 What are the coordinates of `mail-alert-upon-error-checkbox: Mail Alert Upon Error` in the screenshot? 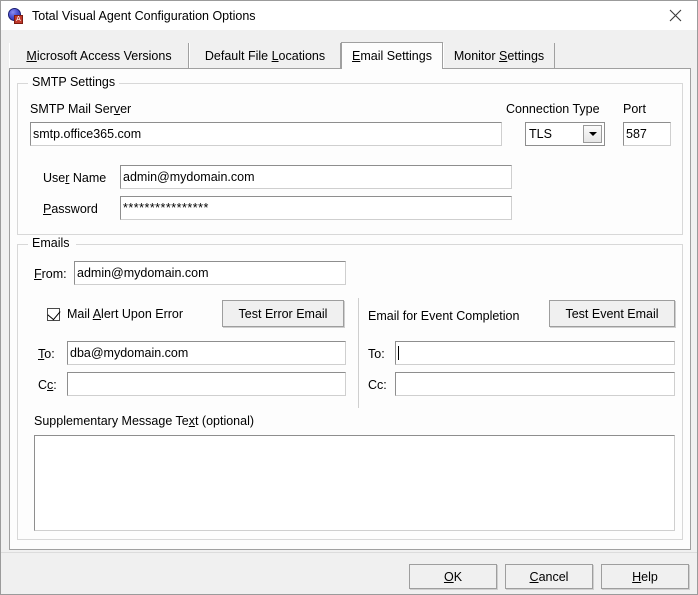 It's located at (115, 313).